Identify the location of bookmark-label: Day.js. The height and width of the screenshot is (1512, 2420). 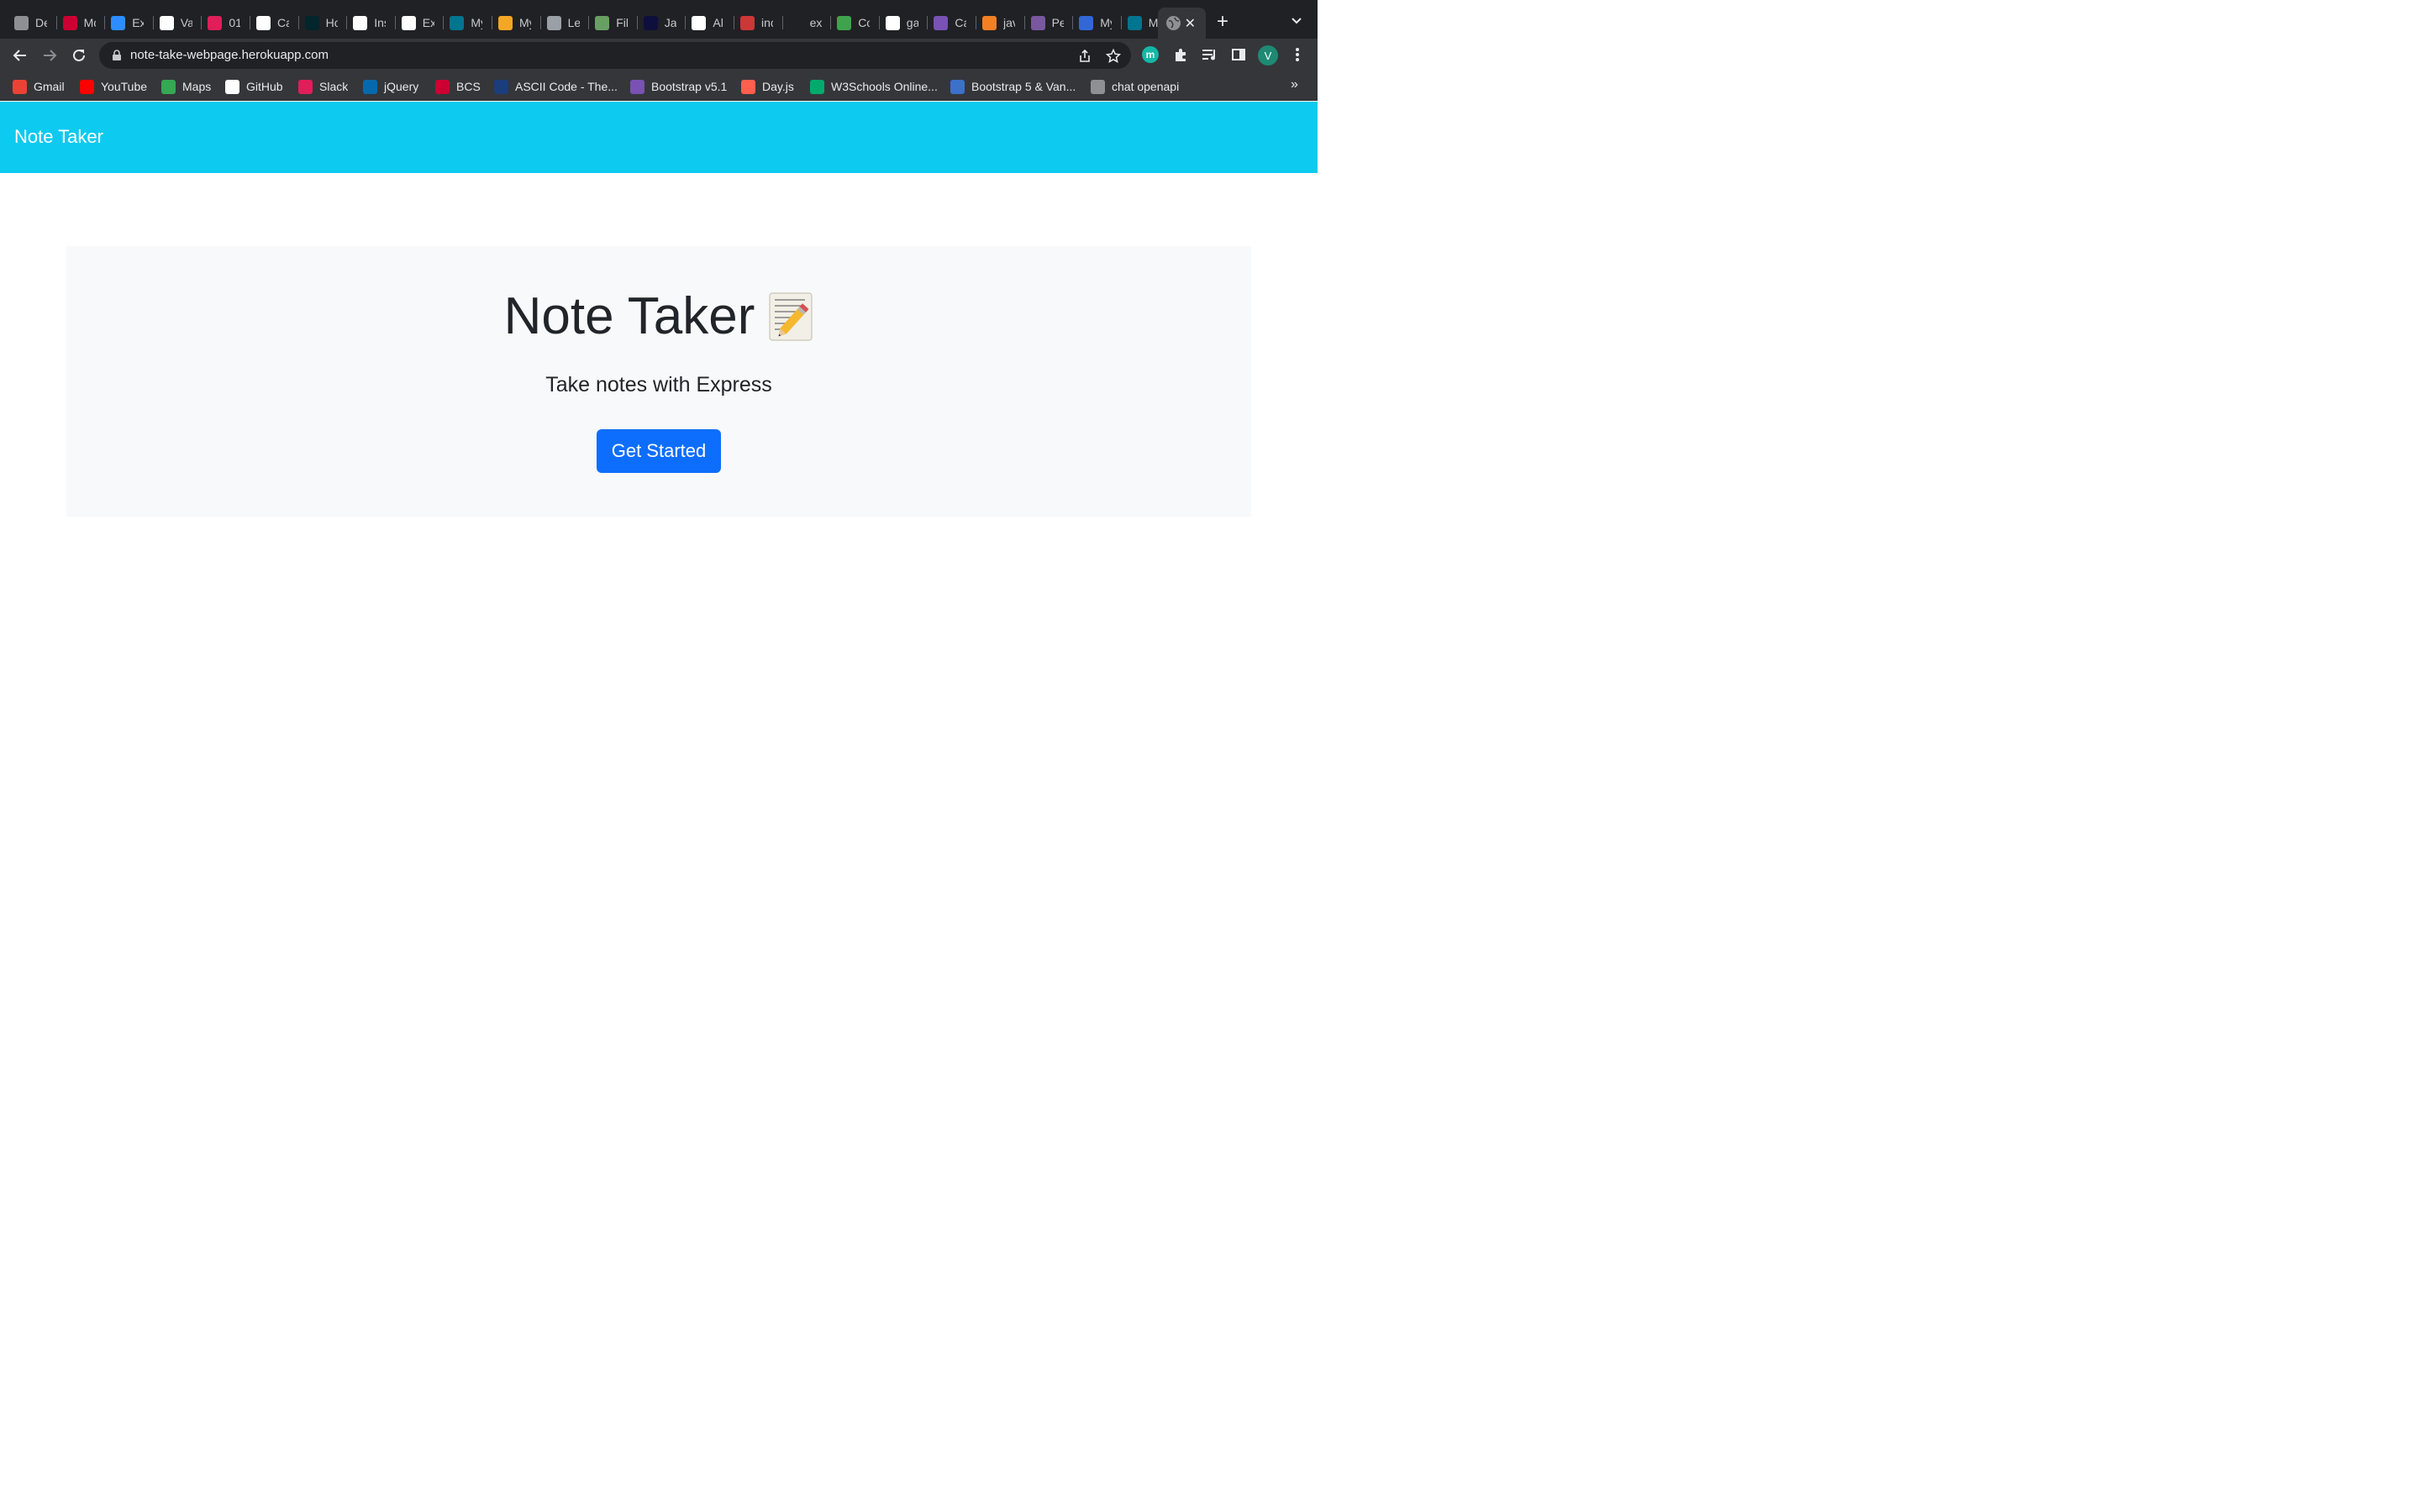
(778, 86).